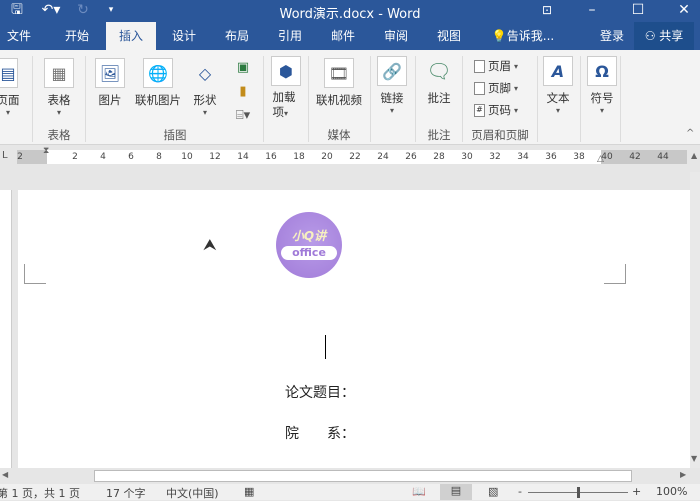 The width and height of the screenshot is (700, 501). Describe the element at coordinates (547, 11) in the screenshot. I see `ribbon-display-icon: ⊡` at that location.